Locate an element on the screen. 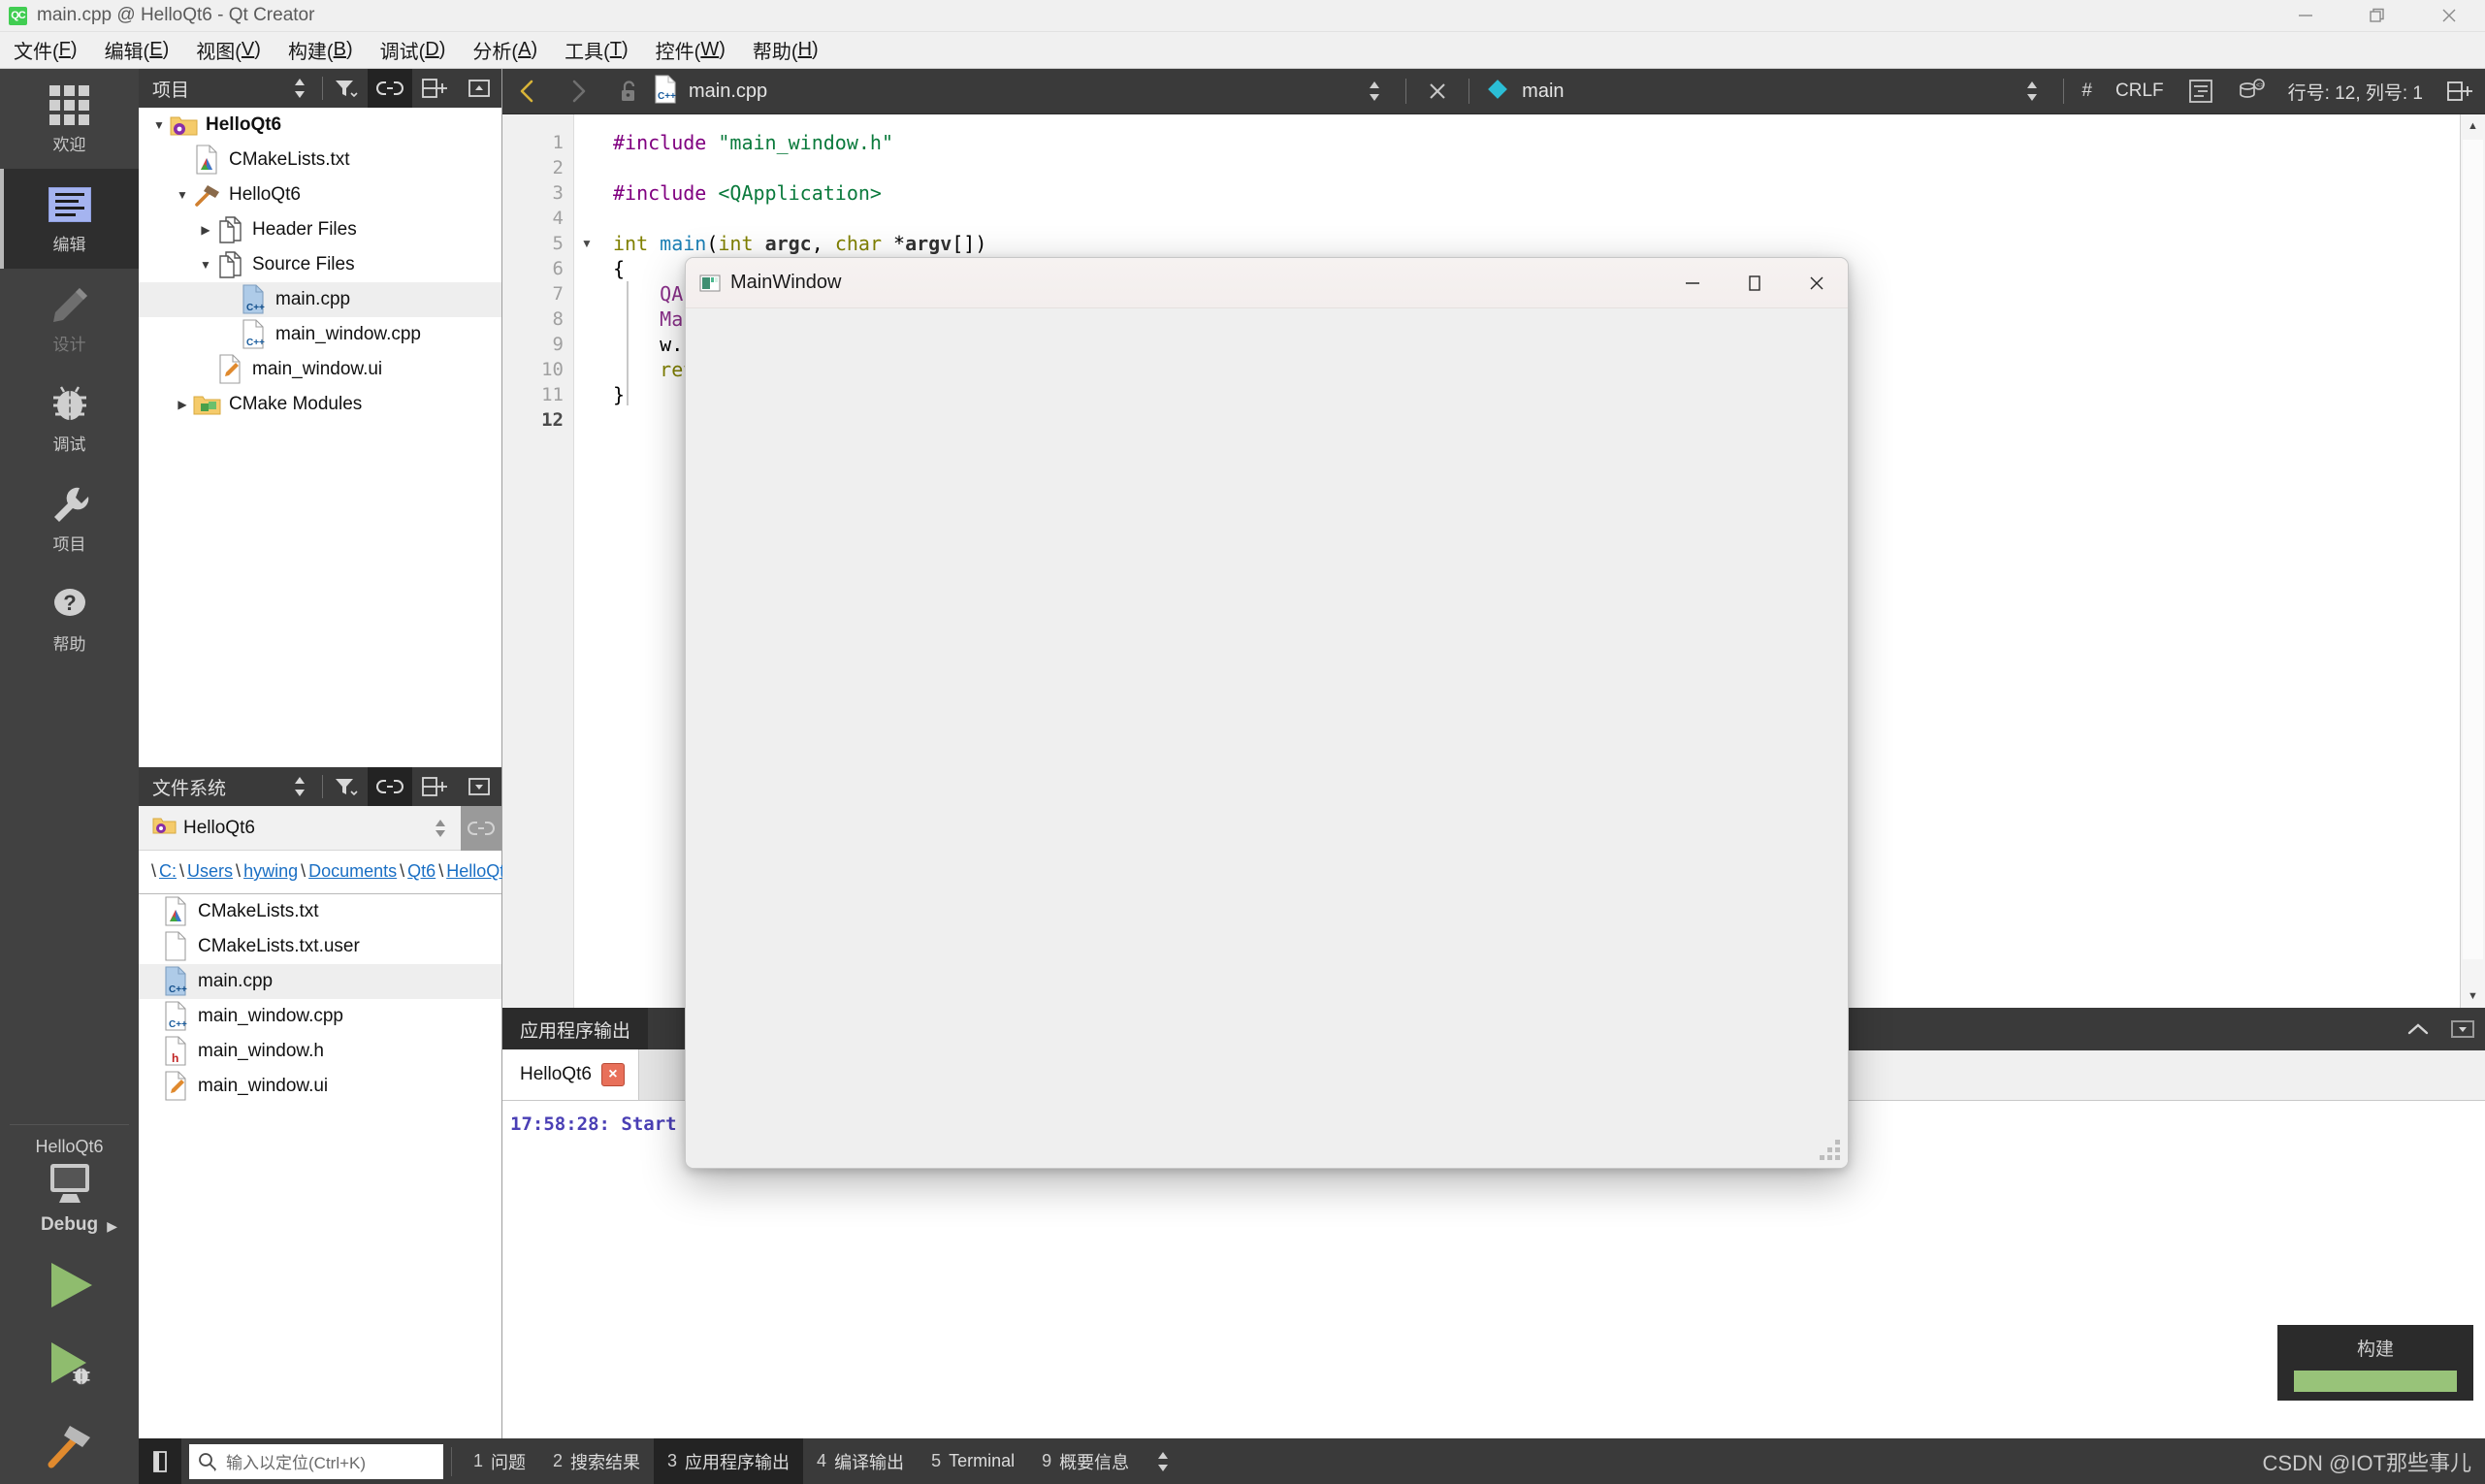 This screenshot has width=2485, height=1484. tree-item-main-window-ui: main_window.ui is located at coordinates (320, 369).